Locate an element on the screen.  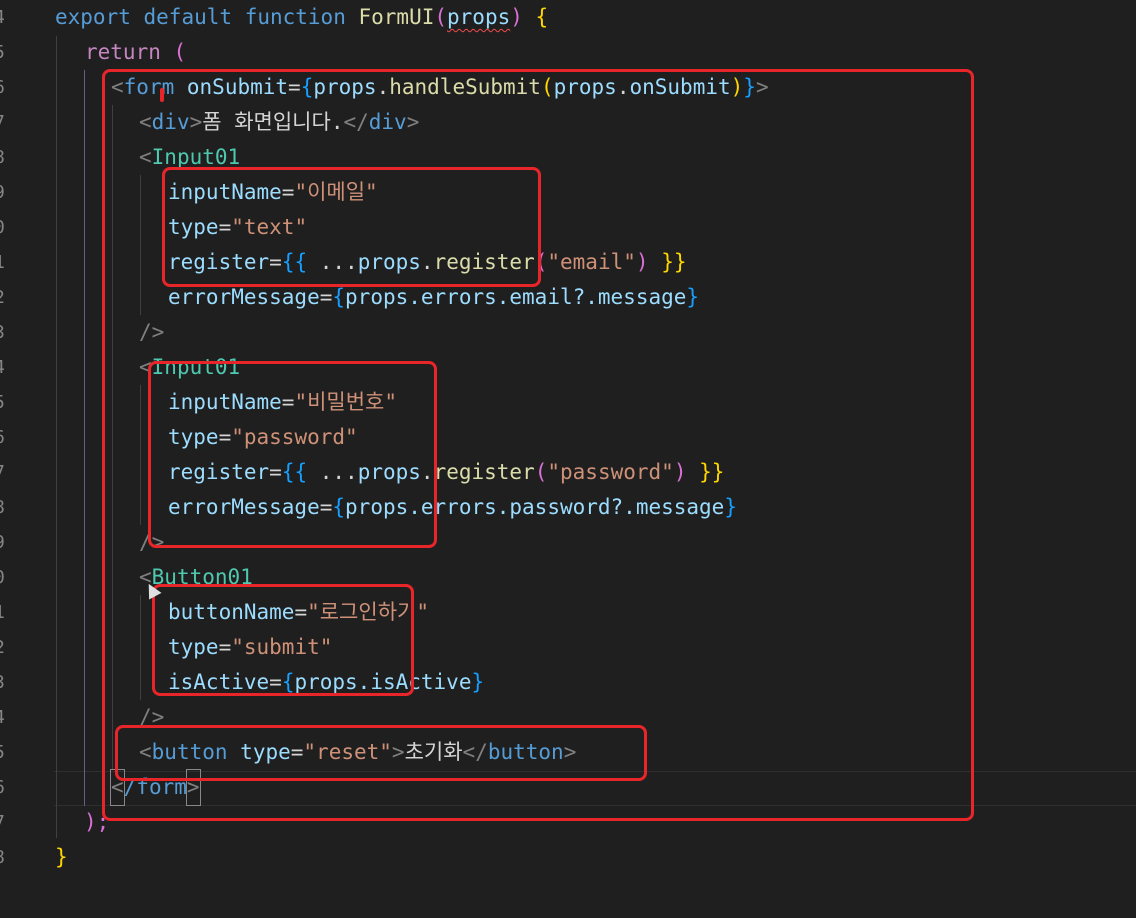
annotation-box-email-input is located at coordinates (351, 227).